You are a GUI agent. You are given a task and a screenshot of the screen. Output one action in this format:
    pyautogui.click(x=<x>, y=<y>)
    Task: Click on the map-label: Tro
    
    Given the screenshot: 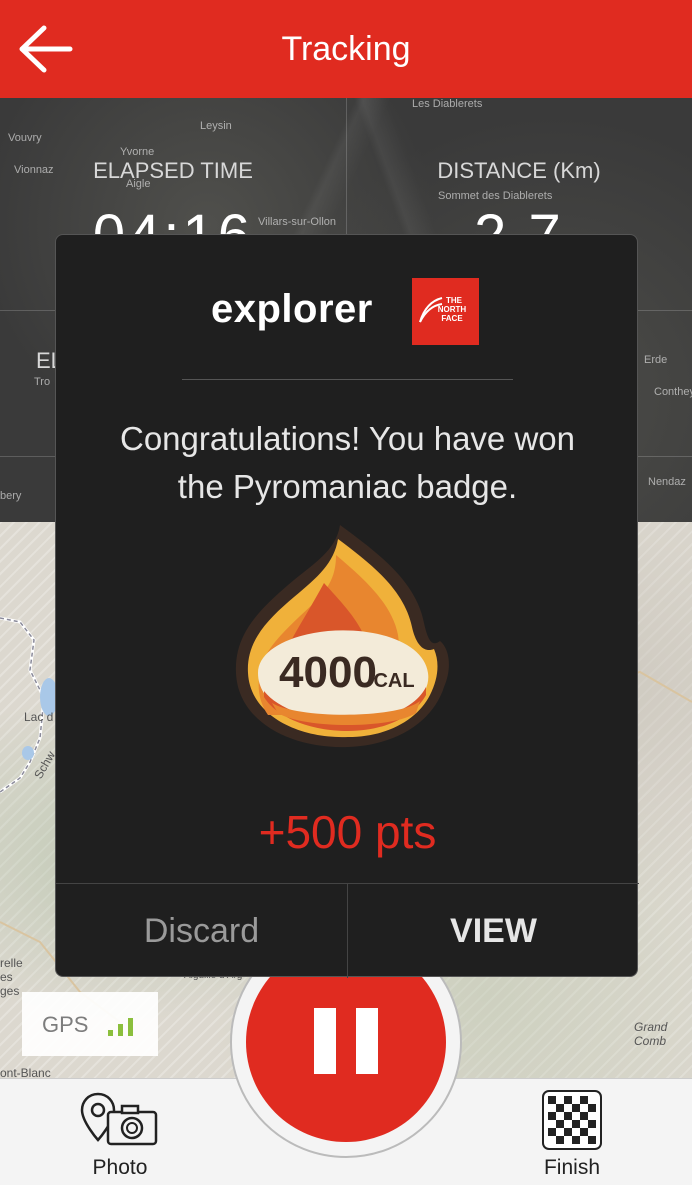 What is the action you would take?
    pyautogui.click(x=42, y=382)
    